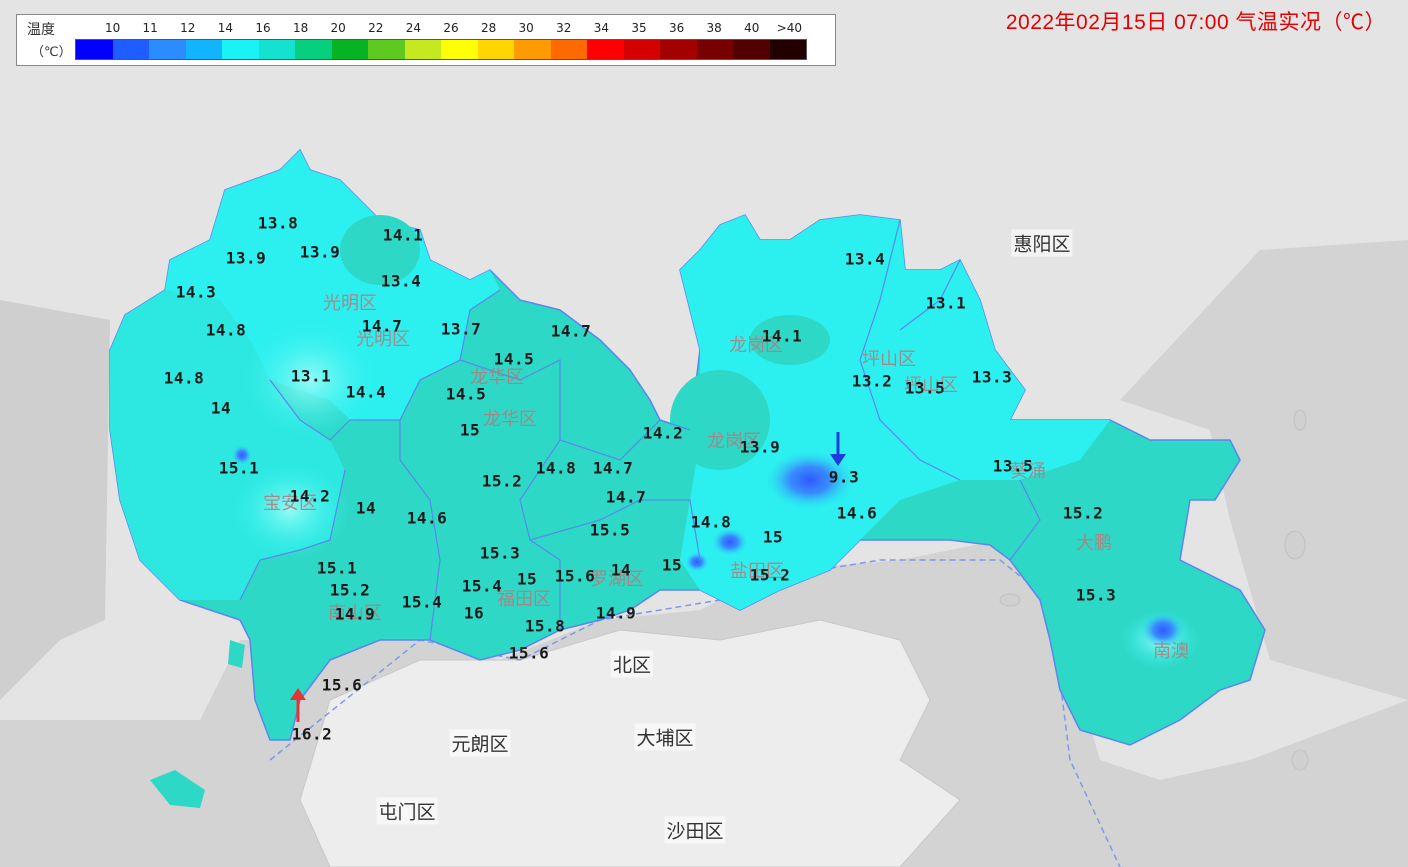 The height and width of the screenshot is (867, 1408). What do you see at coordinates (225, 28) in the screenshot?
I see `legend-tick-label: 14` at bounding box center [225, 28].